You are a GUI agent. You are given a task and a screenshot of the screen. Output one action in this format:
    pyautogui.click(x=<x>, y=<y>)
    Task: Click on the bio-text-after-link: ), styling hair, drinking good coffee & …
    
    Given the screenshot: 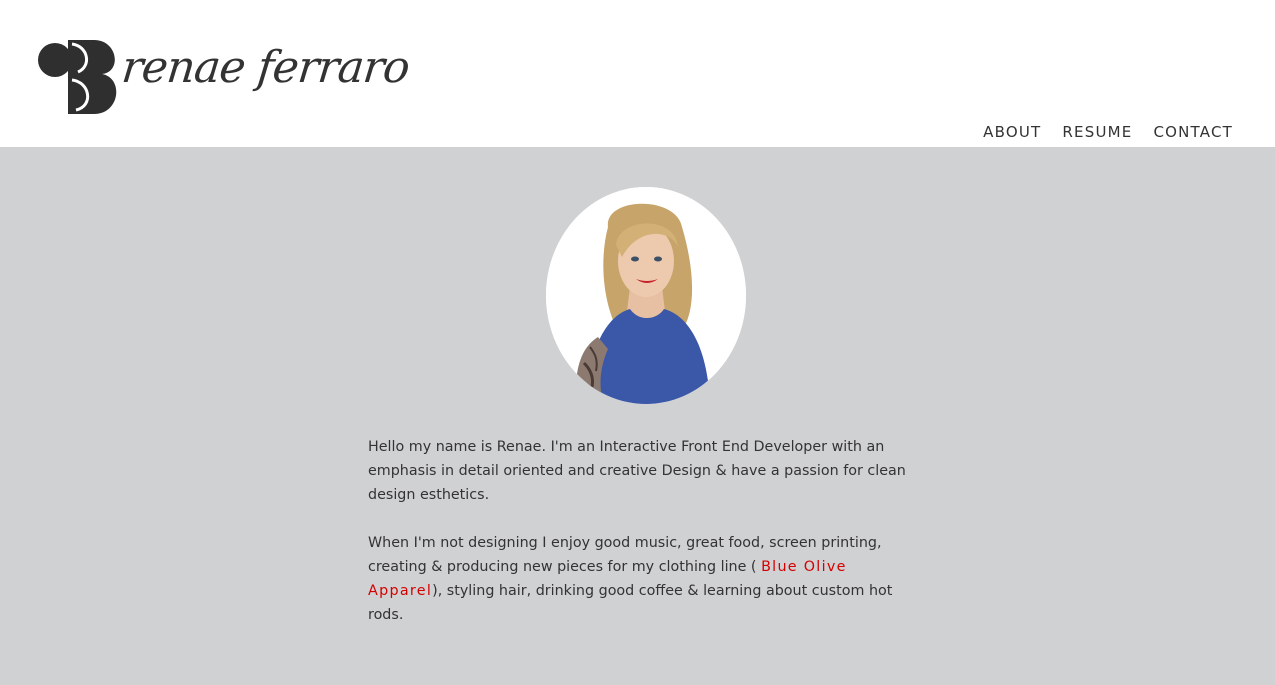 What is the action you would take?
    pyautogui.click(x=630, y=603)
    